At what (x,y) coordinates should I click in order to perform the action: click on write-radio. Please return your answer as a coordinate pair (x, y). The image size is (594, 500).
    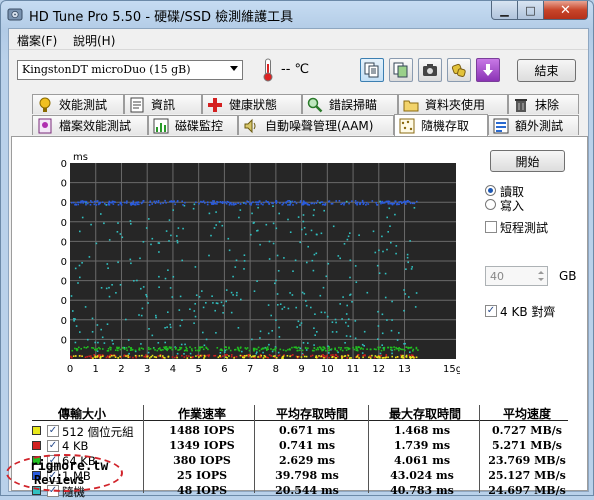
    Looking at the image, I should click on (490, 204).